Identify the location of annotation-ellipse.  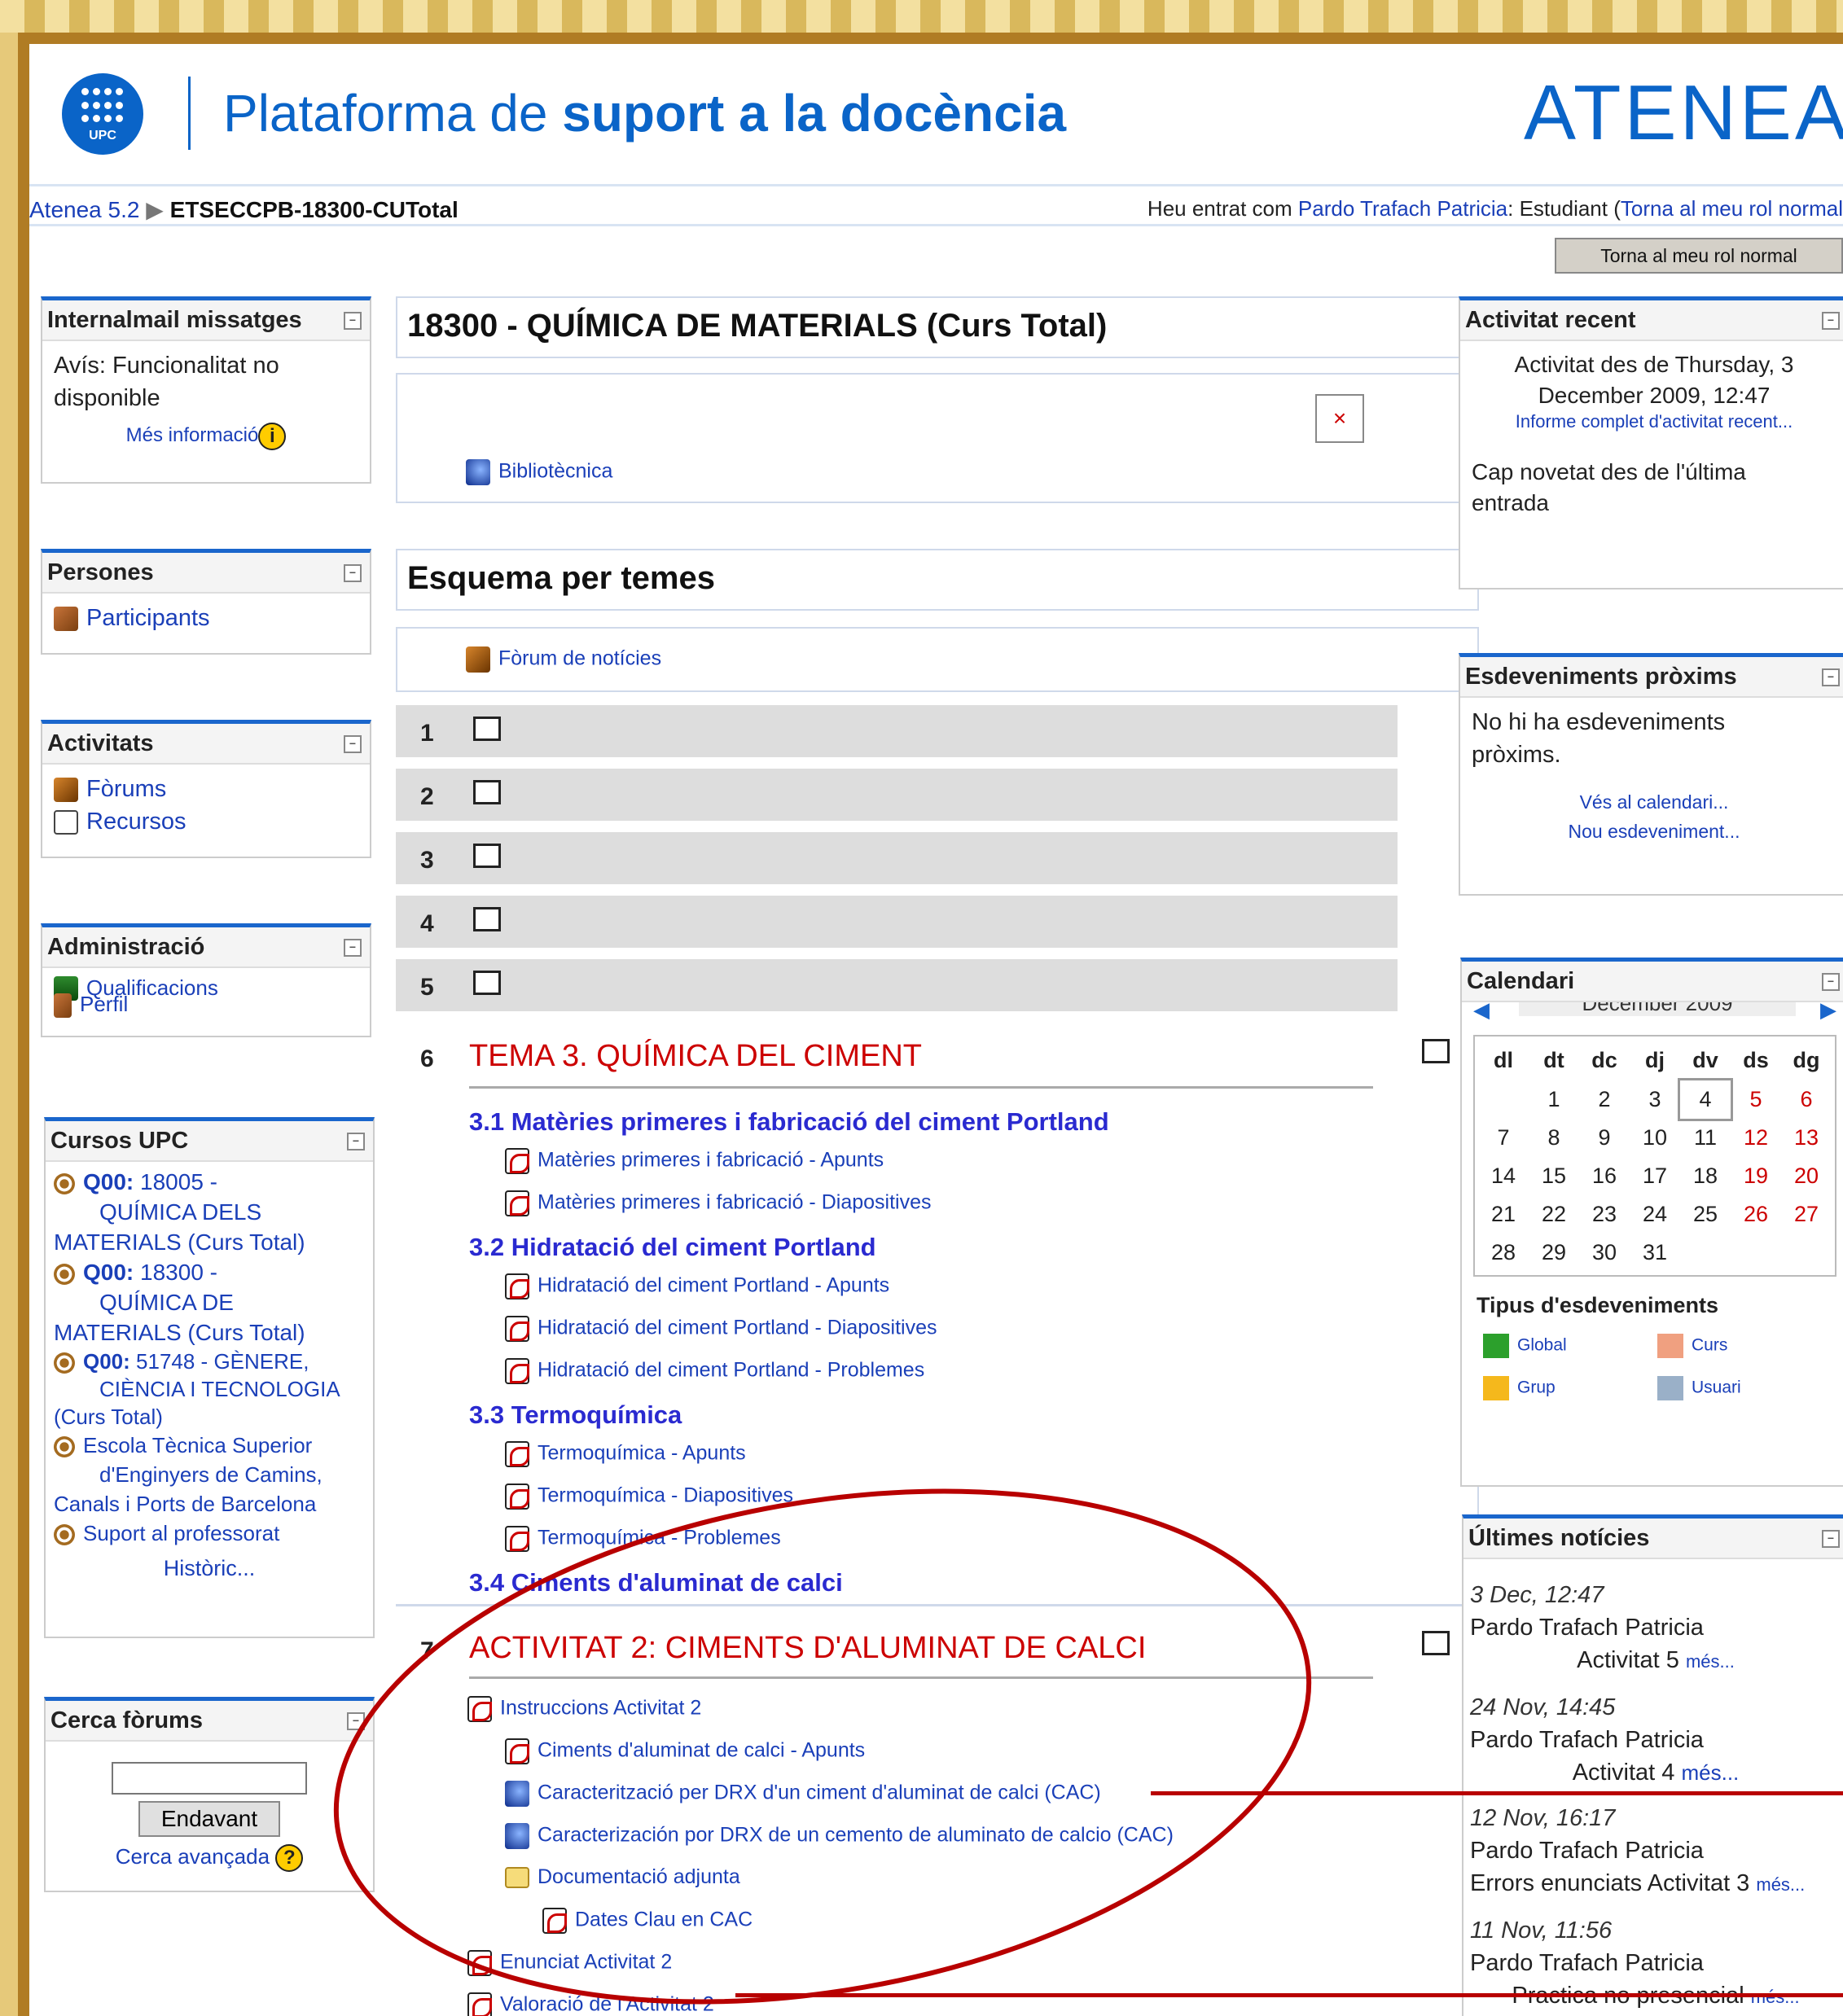
(822, 1747).